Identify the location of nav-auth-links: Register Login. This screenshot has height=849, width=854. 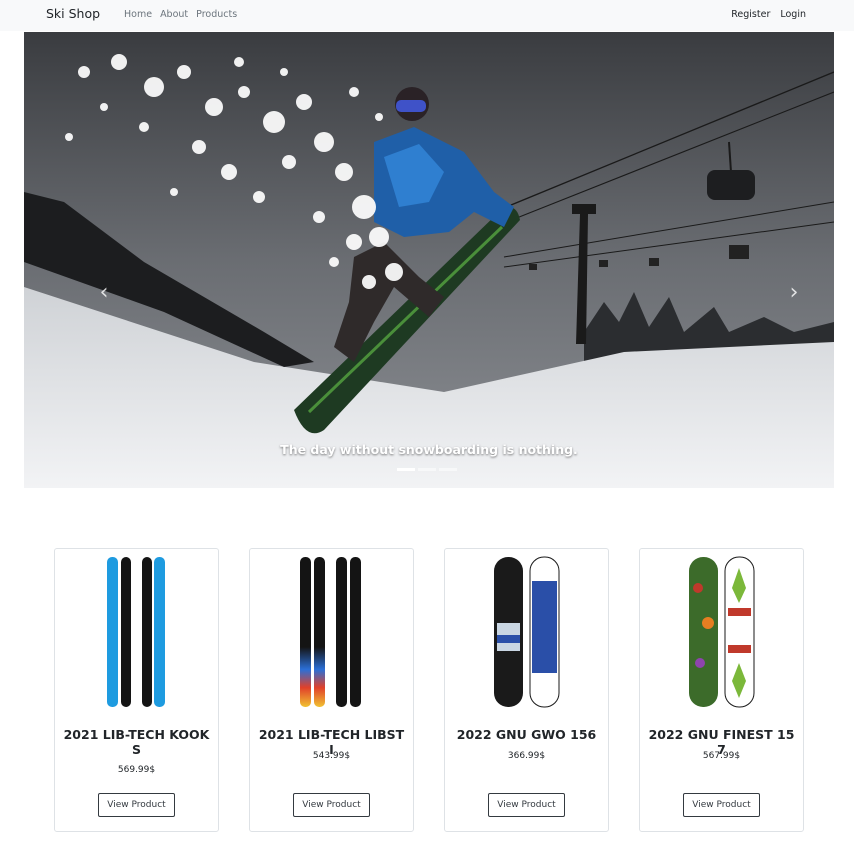
(768, 14).